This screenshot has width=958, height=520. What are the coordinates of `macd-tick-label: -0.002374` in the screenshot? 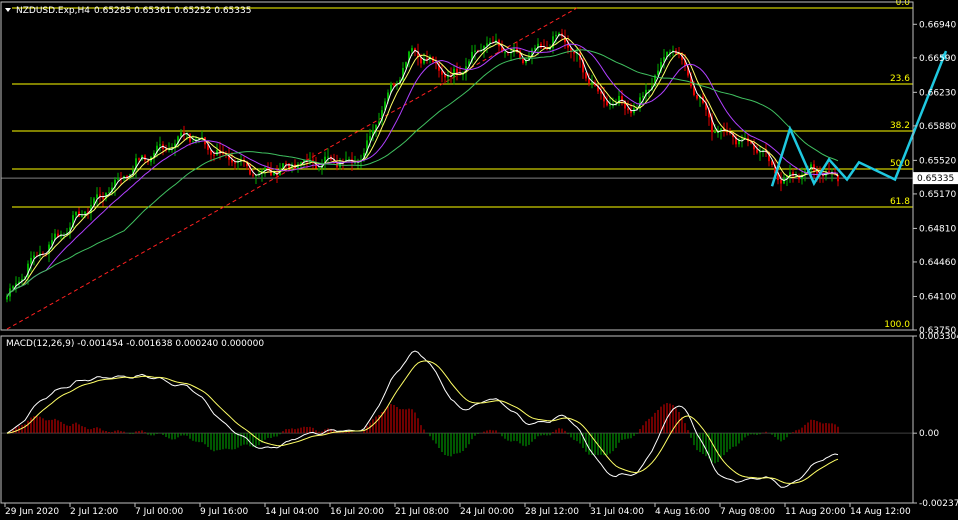 It's located at (938, 504).